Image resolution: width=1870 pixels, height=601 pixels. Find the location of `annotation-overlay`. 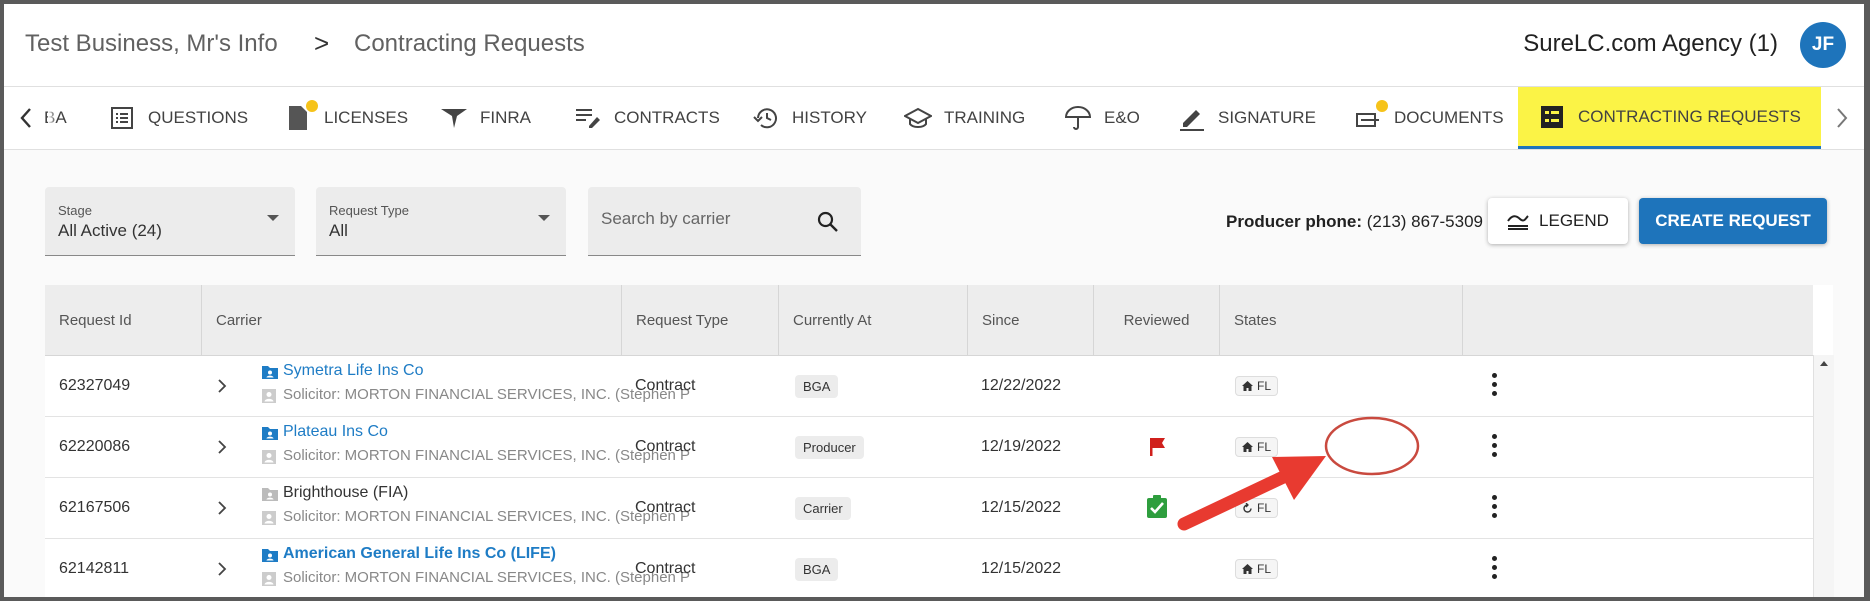

annotation-overlay is located at coordinates (1298, 473).